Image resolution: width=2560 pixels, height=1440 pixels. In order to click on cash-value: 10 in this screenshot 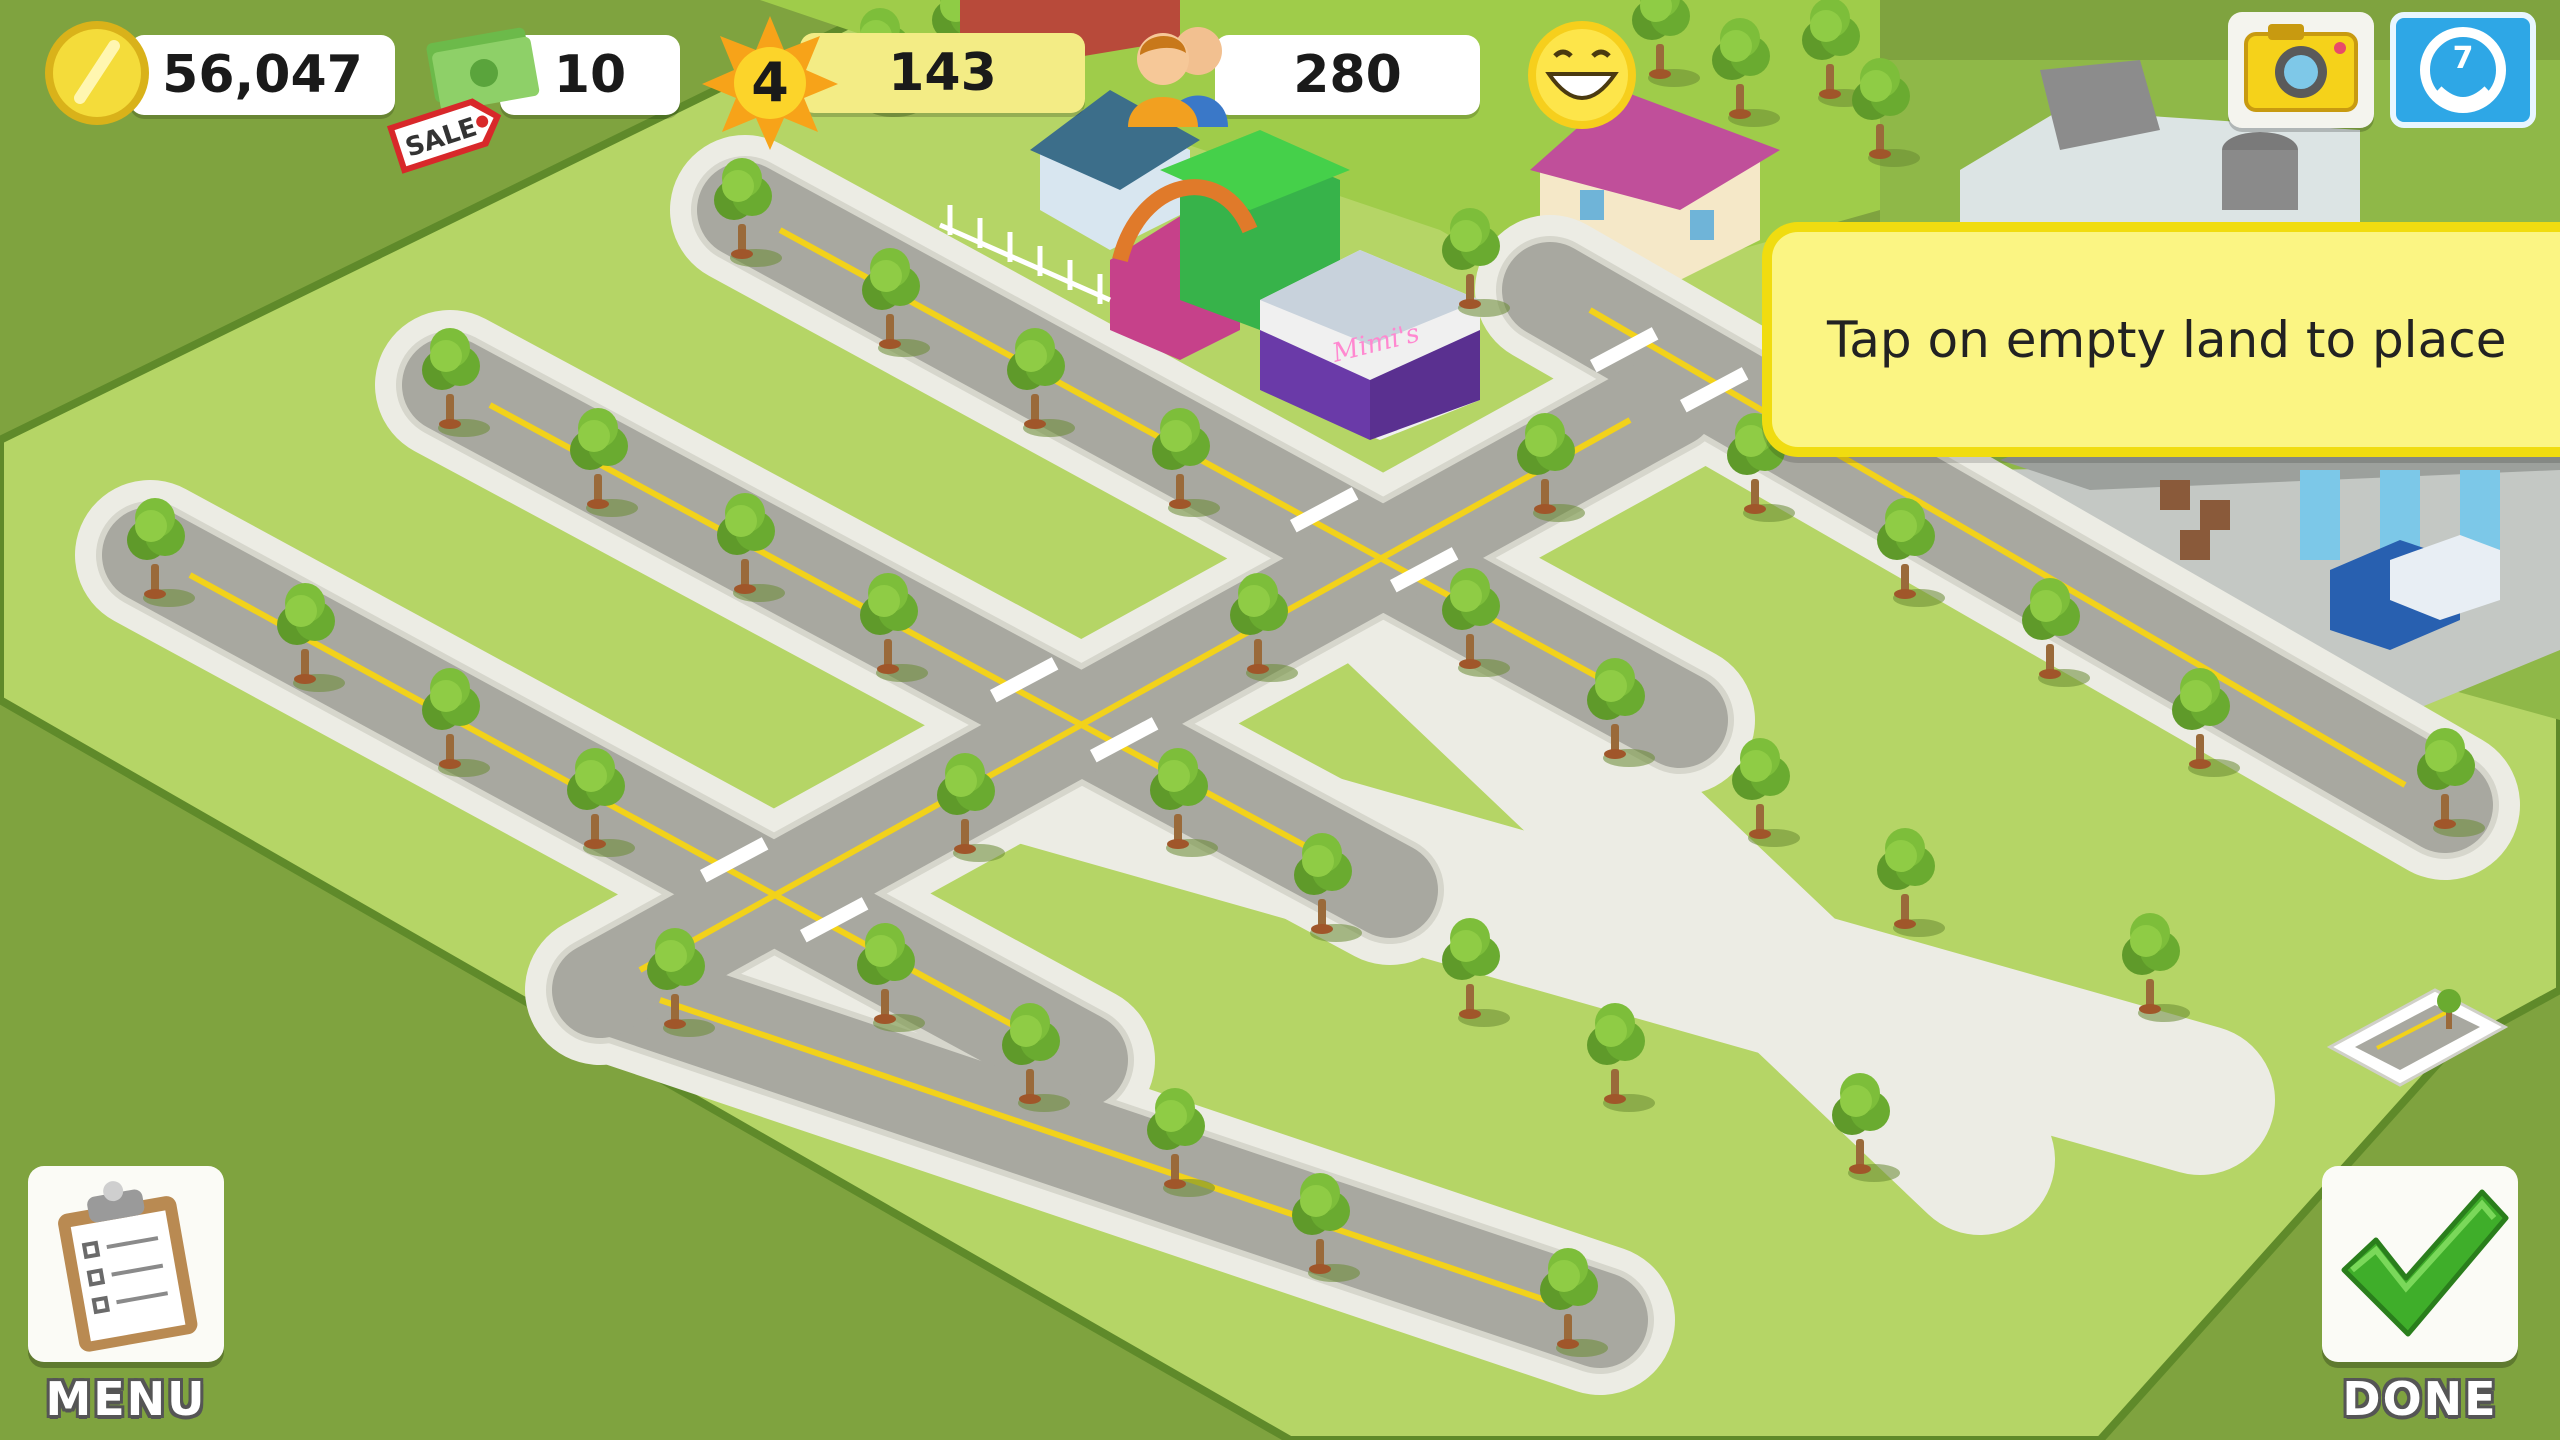, I will do `click(590, 75)`.